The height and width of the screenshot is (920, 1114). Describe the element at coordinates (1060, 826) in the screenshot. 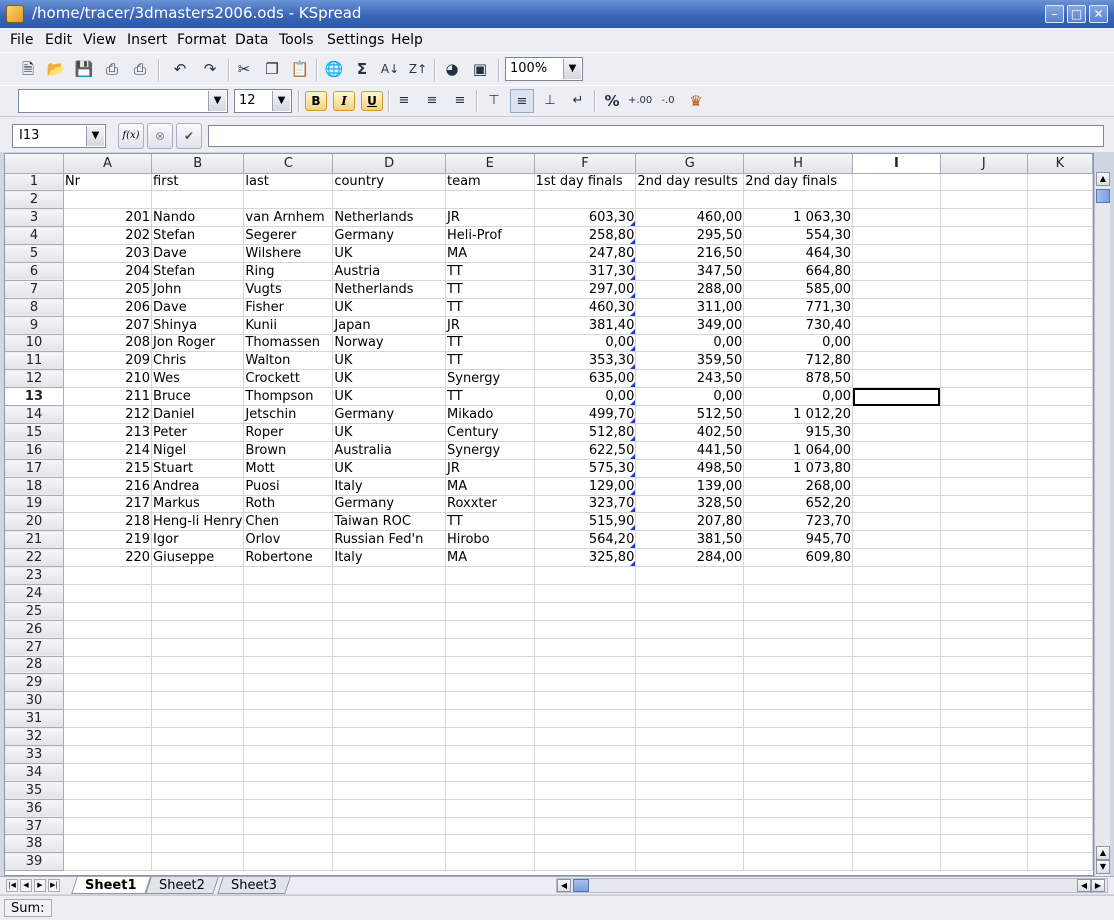

I see `cell-k37` at that location.